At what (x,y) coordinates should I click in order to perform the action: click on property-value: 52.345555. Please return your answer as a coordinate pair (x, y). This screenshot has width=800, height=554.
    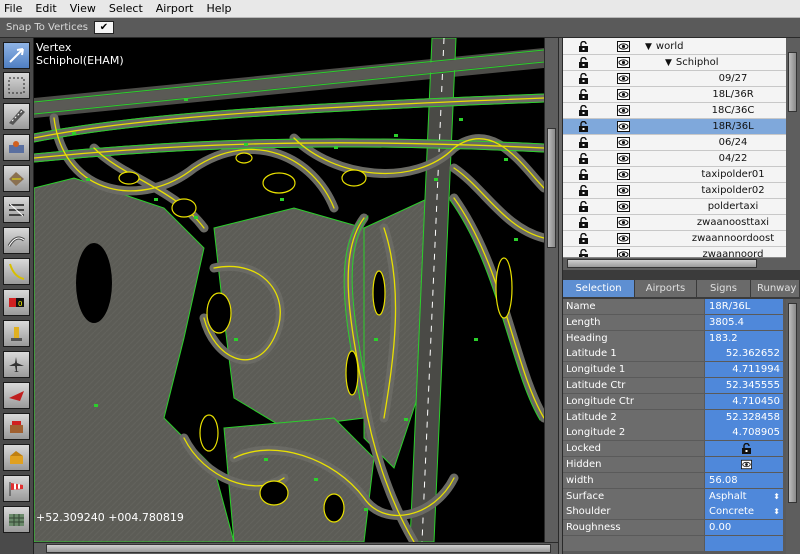
    Looking at the image, I should click on (744, 385).